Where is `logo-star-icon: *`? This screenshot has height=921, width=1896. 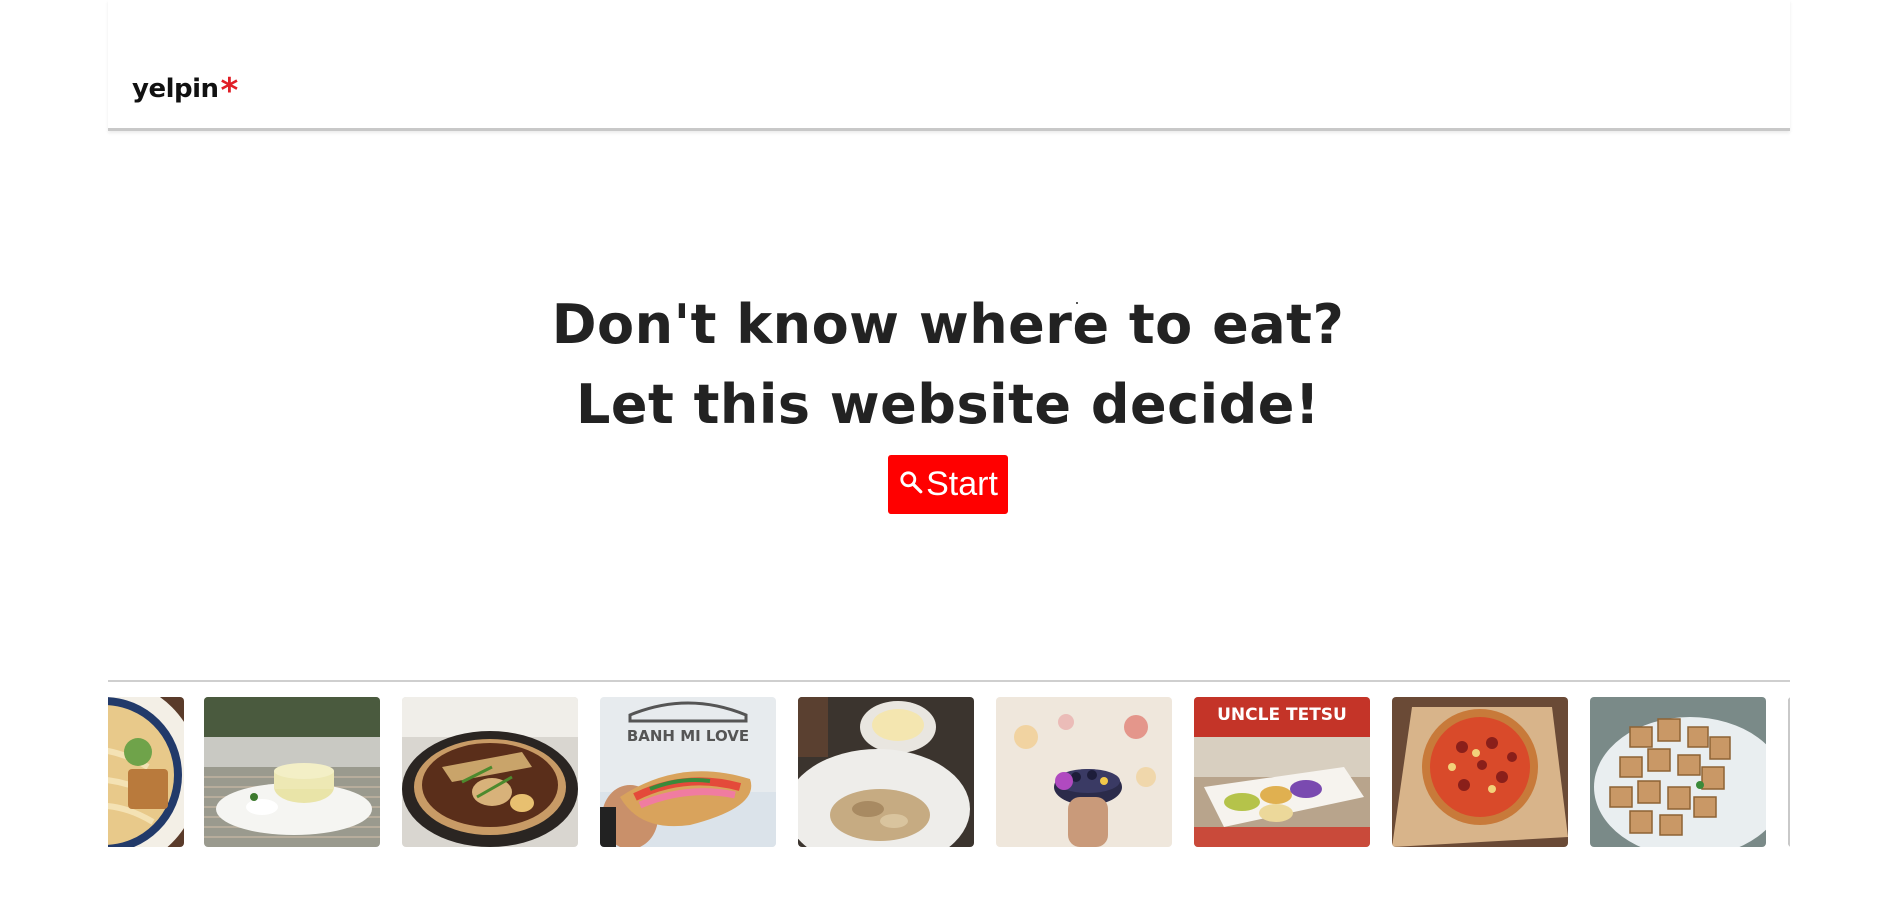 logo-star-icon: * is located at coordinates (229, 91).